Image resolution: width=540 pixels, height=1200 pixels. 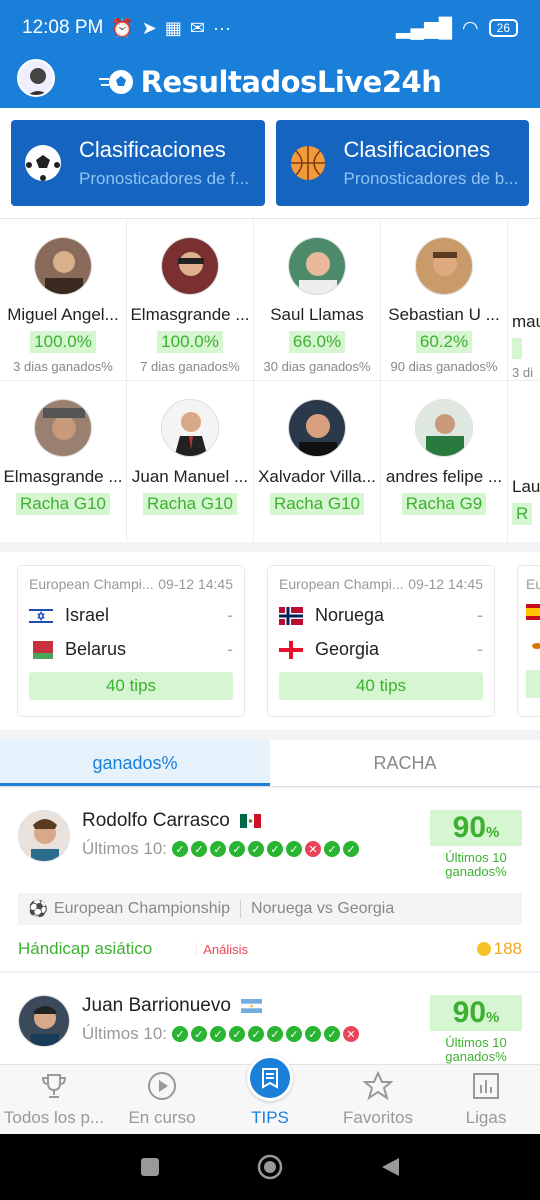 I want to click on tipster-value: 60.2%, so click(x=444, y=342).